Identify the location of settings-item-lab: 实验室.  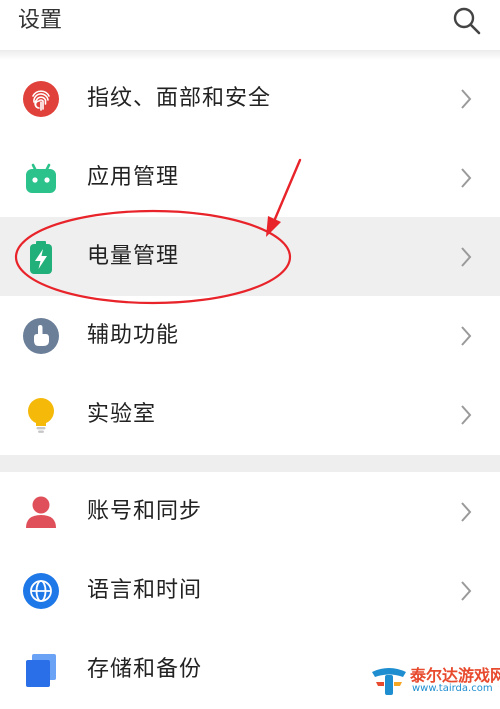
(250, 414).